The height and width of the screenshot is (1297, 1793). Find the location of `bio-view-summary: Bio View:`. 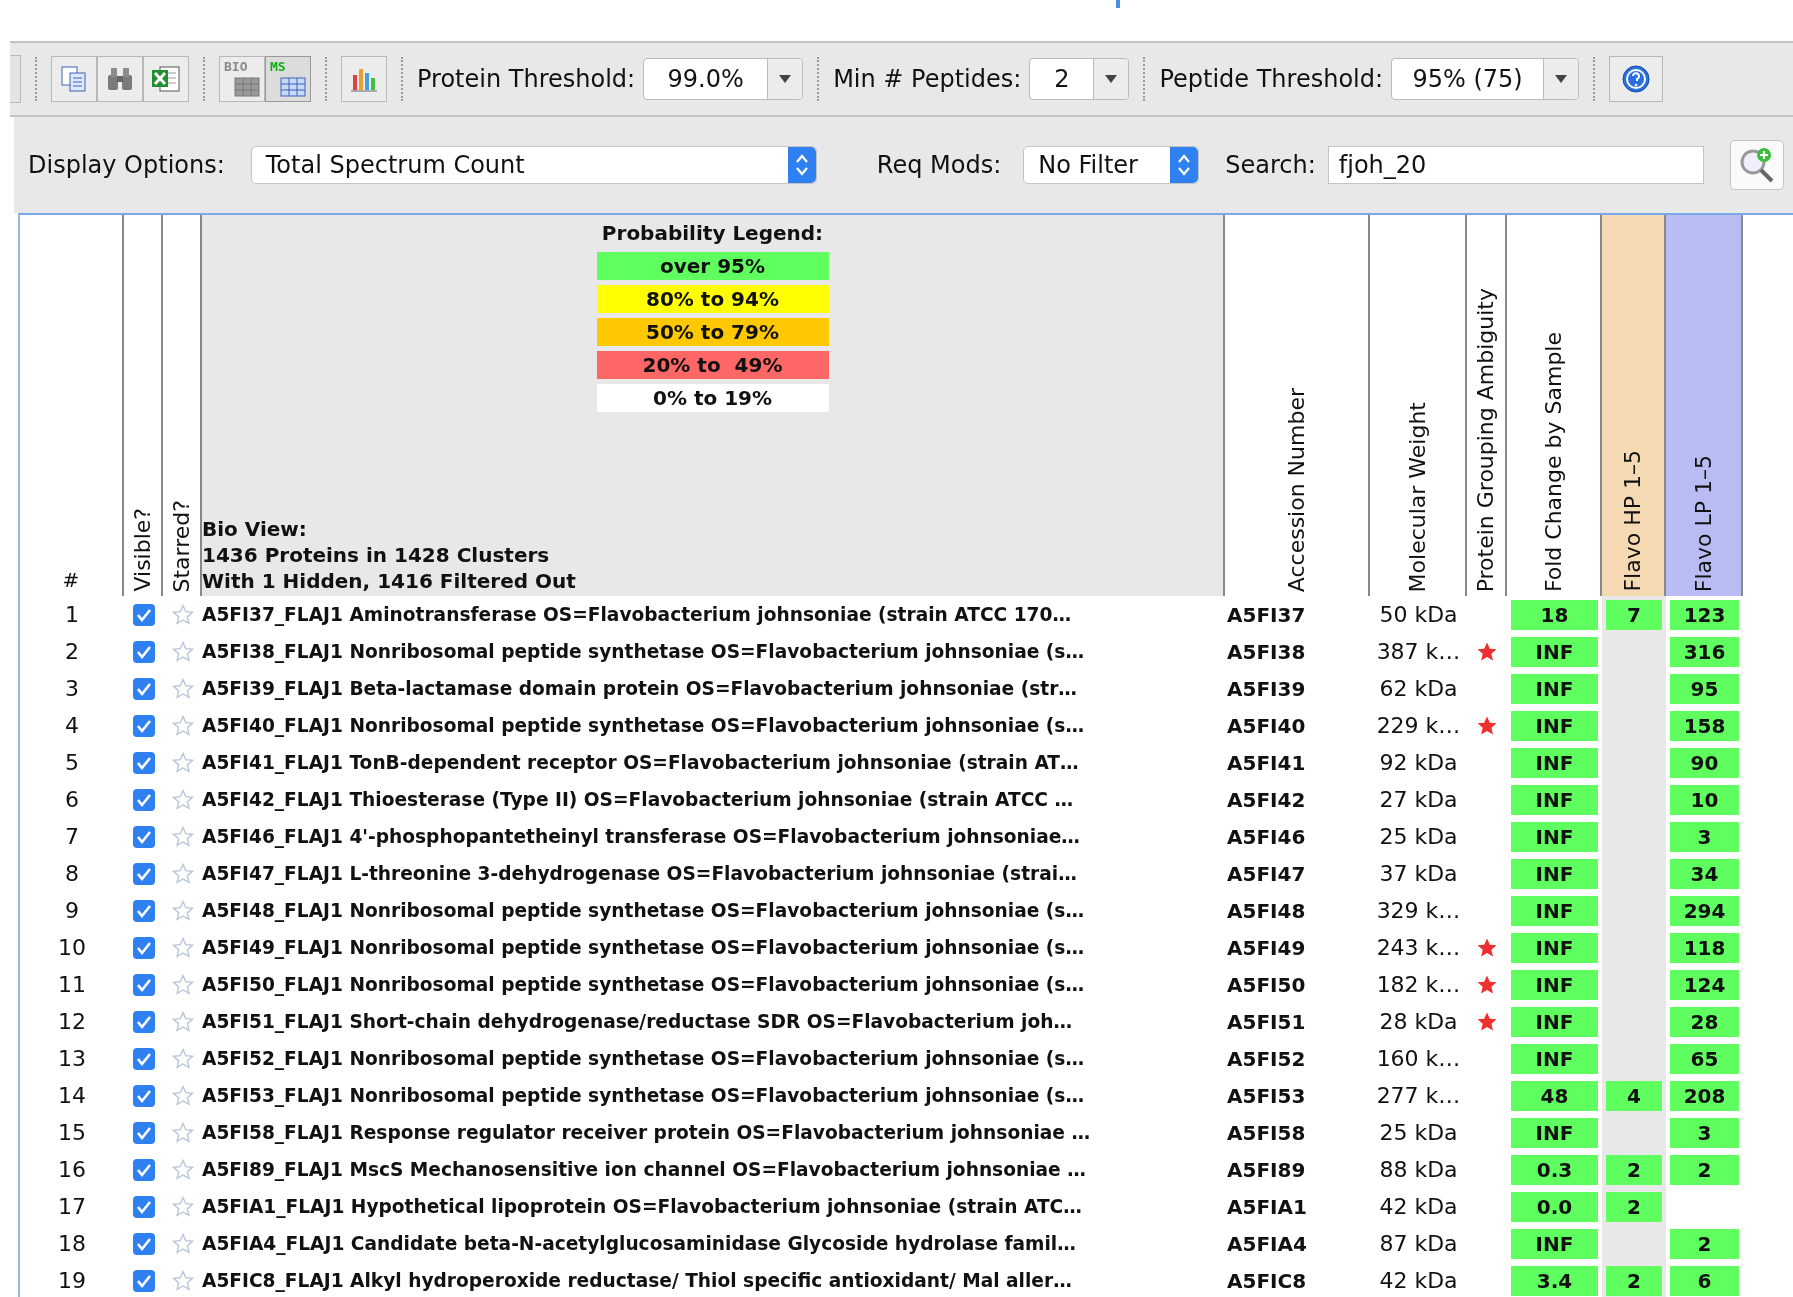

bio-view-summary: Bio View: is located at coordinates (255, 529).